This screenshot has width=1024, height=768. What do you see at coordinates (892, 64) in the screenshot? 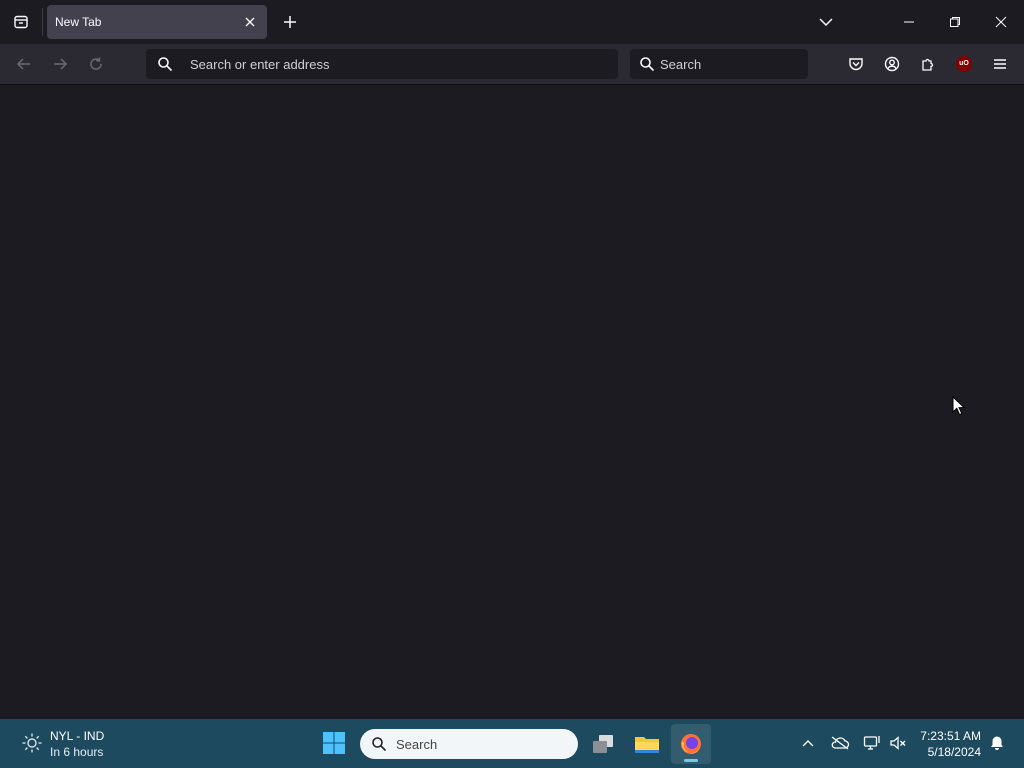
I see `account-icon` at bounding box center [892, 64].